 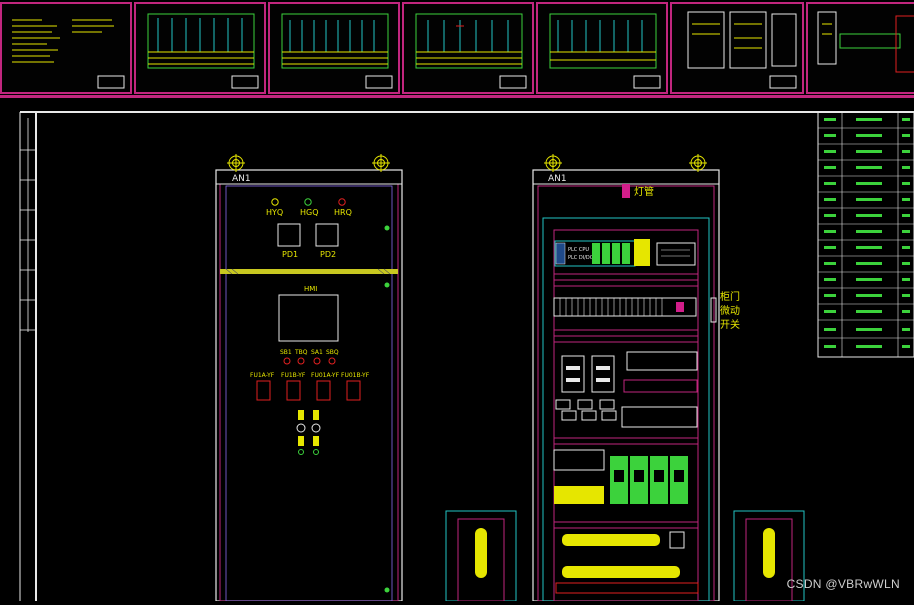 What do you see at coordinates (309, 212) in the screenshot?
I see `lamp-label-2: HGQ` at bounding box center [309, 212].